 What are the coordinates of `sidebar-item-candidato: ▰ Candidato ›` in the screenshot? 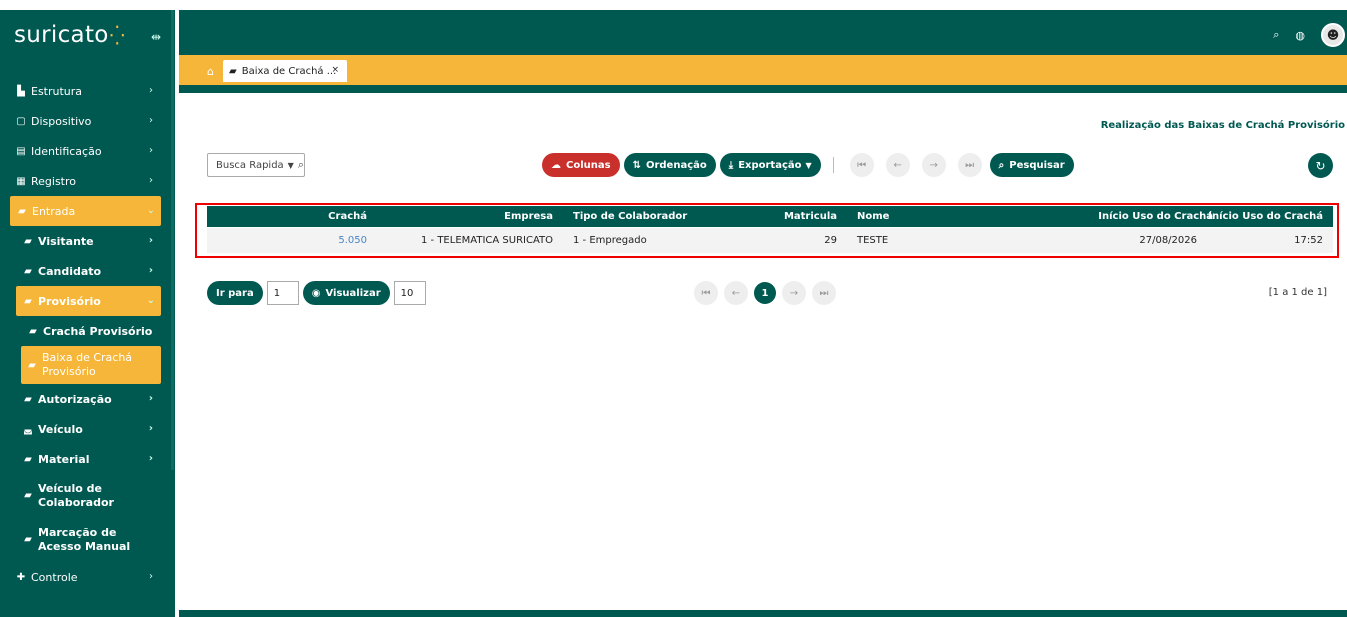 It's located at (87, 271).